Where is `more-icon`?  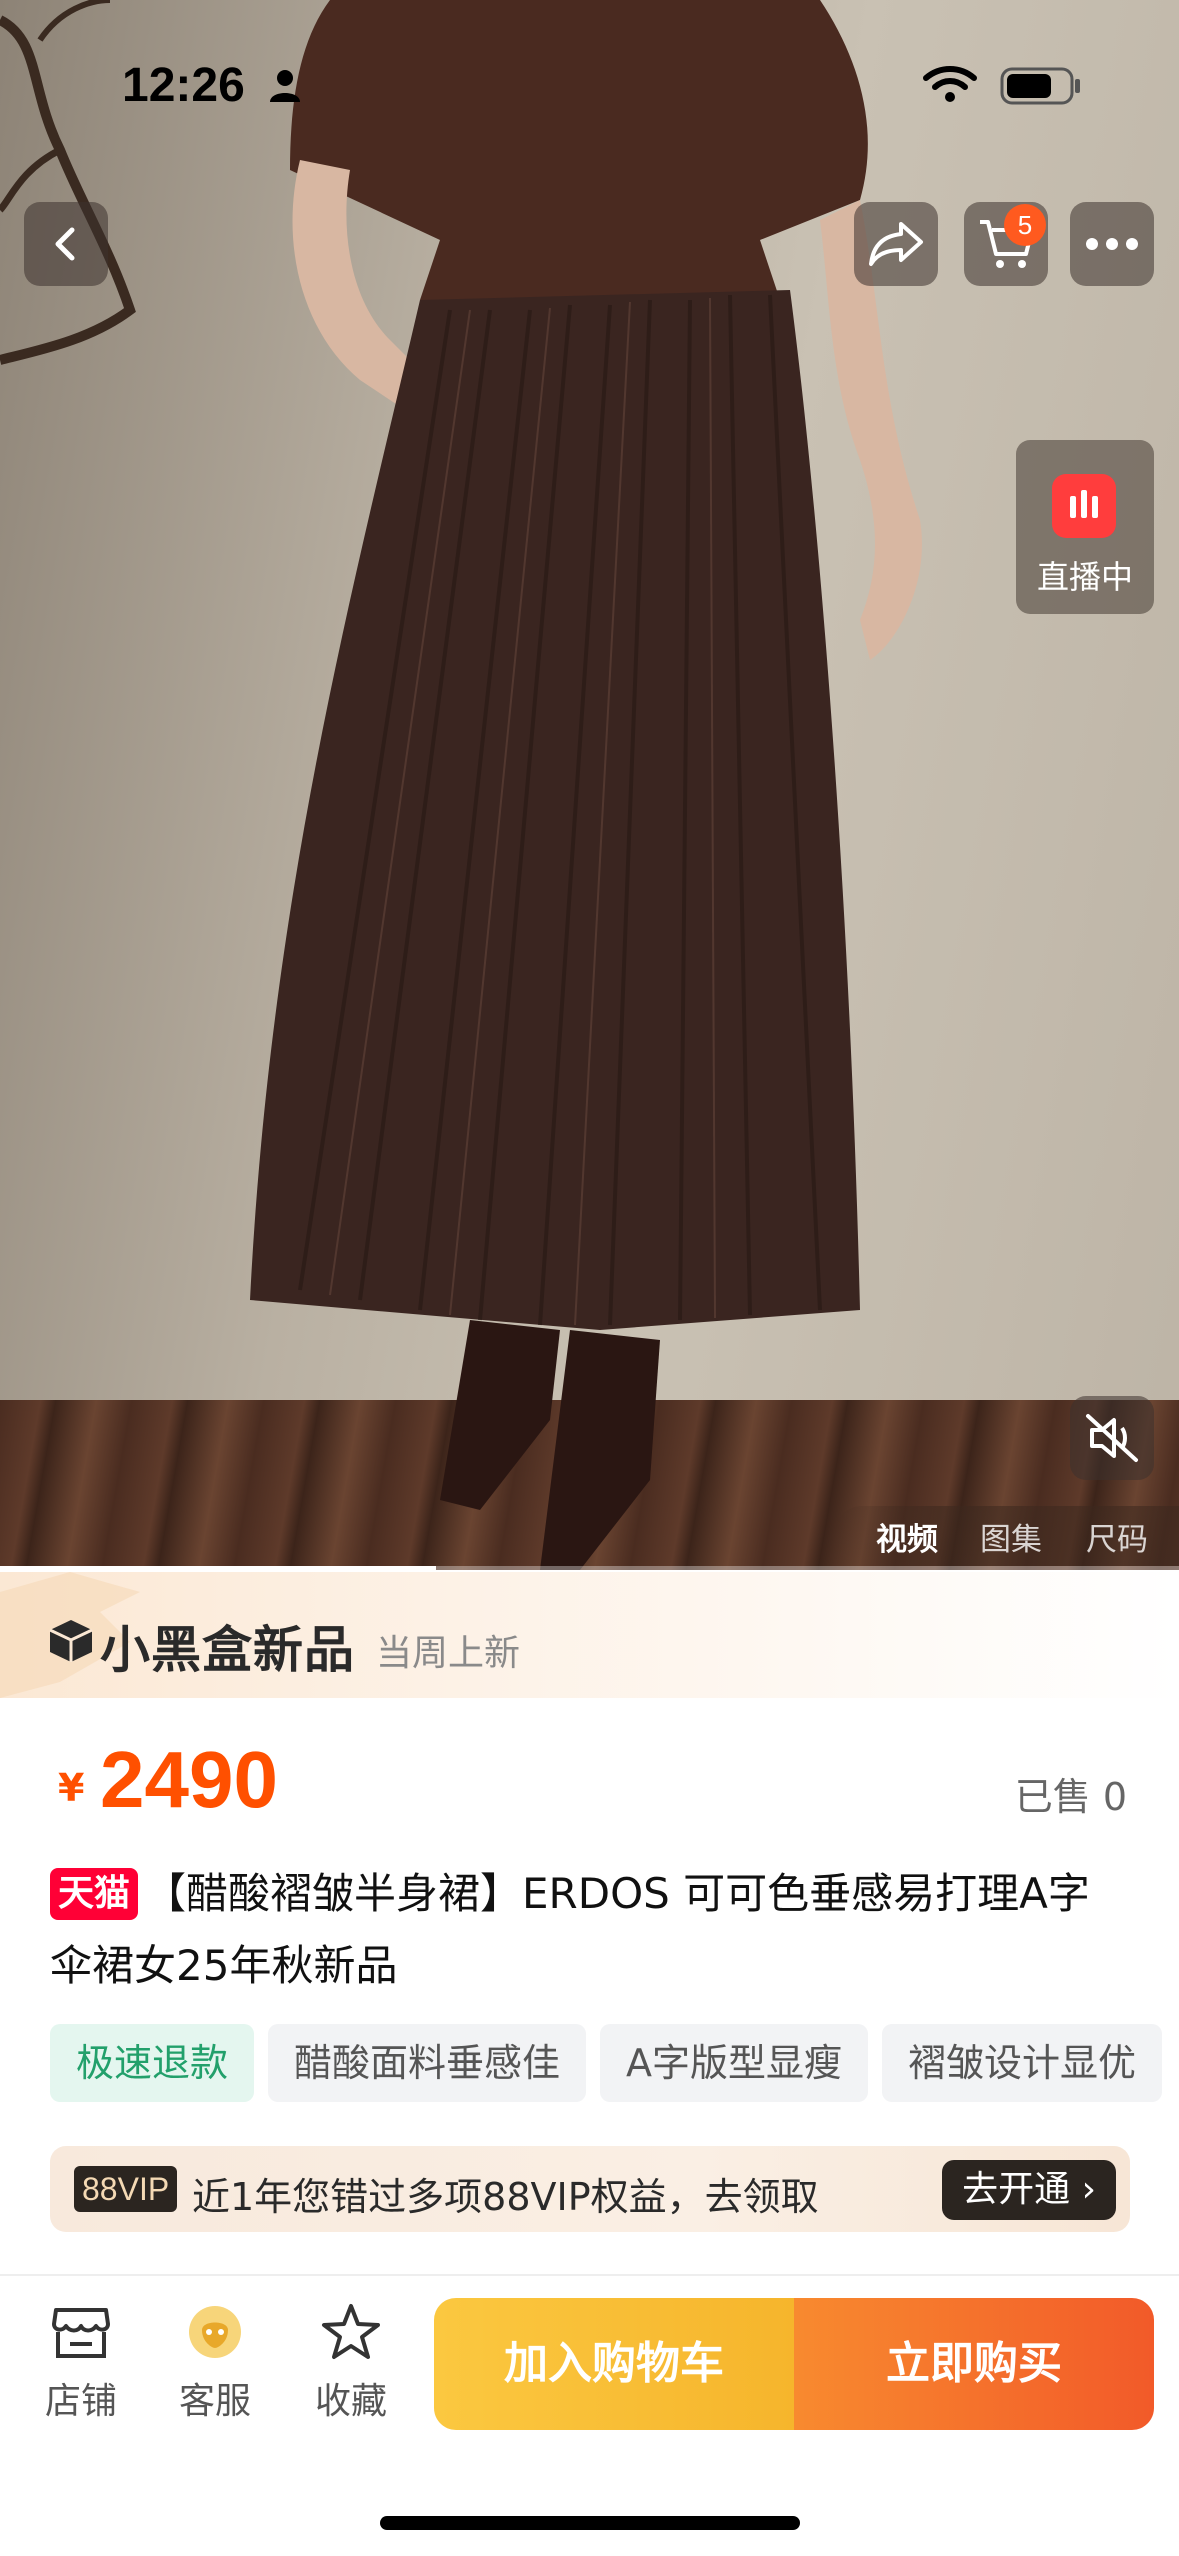
more-icon is located at coordinates (1112, 244).